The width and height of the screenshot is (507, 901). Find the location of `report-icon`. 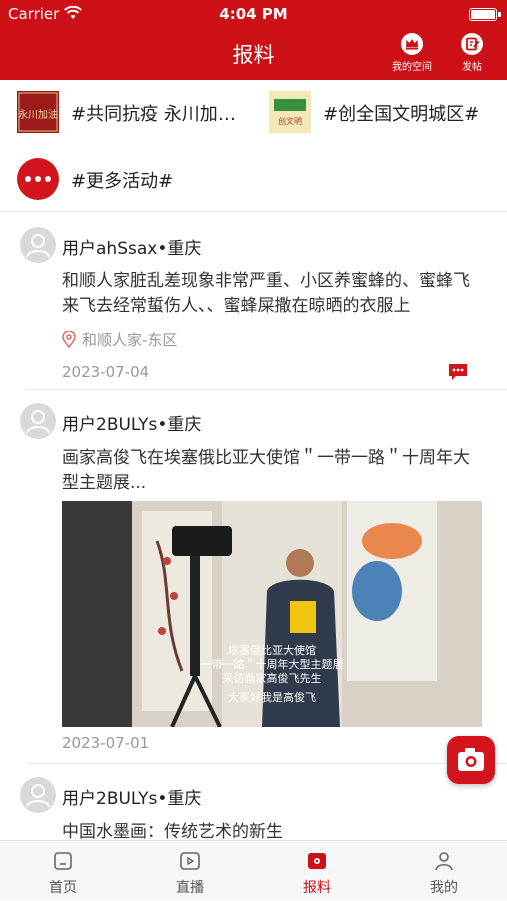

report-icon is located at coordinates (317, 861).